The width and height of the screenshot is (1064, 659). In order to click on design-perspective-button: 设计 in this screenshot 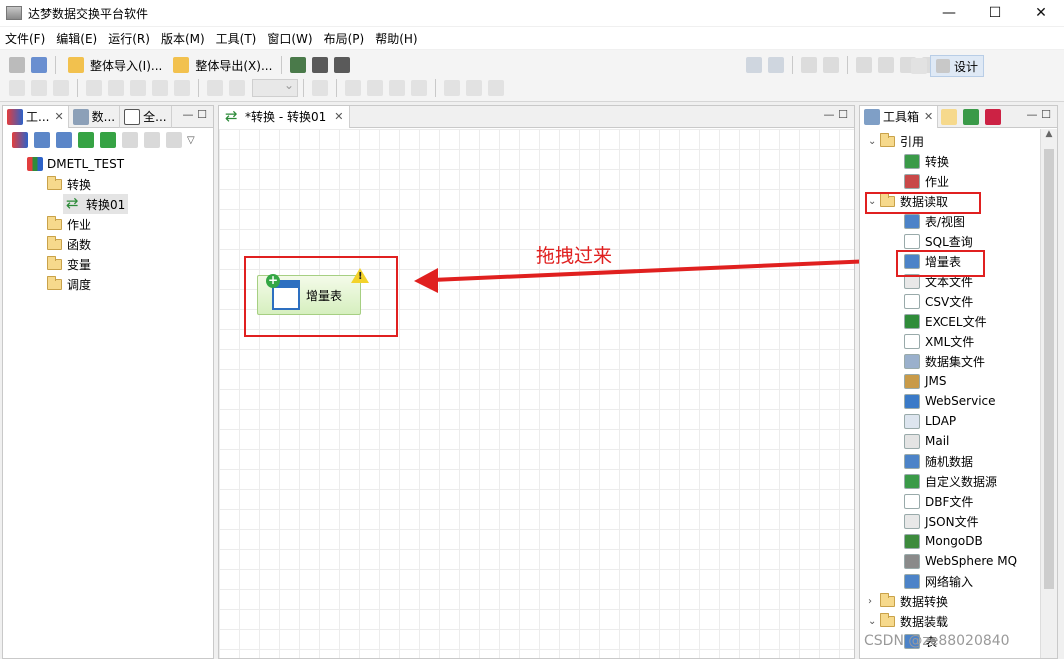, I will do `click(956, 66)`.